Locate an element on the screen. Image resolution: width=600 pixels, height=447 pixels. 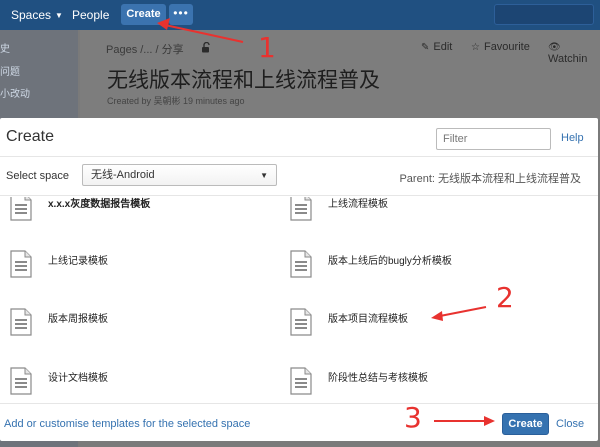
parent-page-text: Parent: 无线版本流程和上线流程普及 is located at coordinates (490, 179).